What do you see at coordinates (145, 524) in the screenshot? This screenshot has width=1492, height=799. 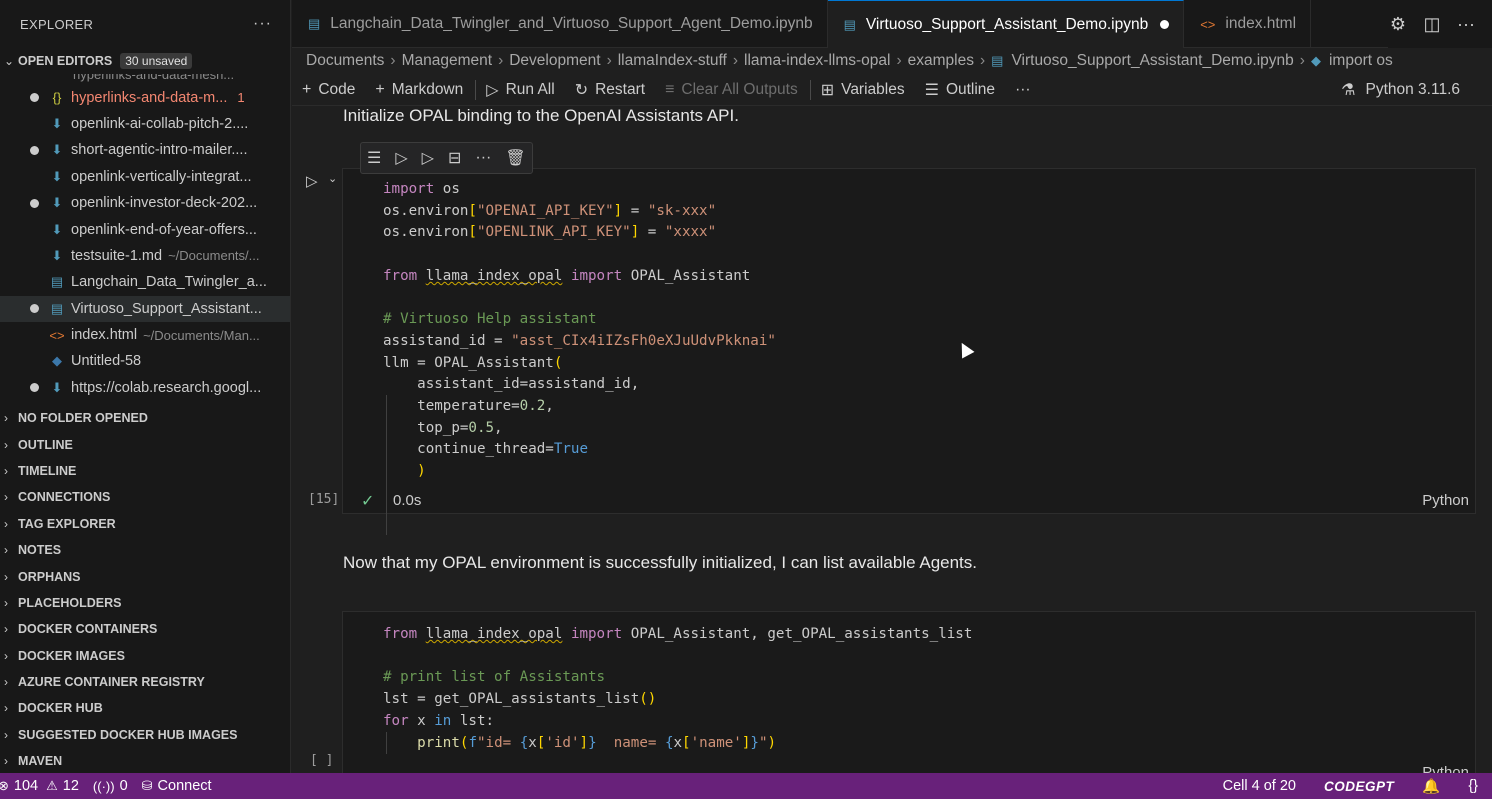 I see `sidebar-section-tag-explorer: › TAG EXPLORER` at bounding box center [145, 524].